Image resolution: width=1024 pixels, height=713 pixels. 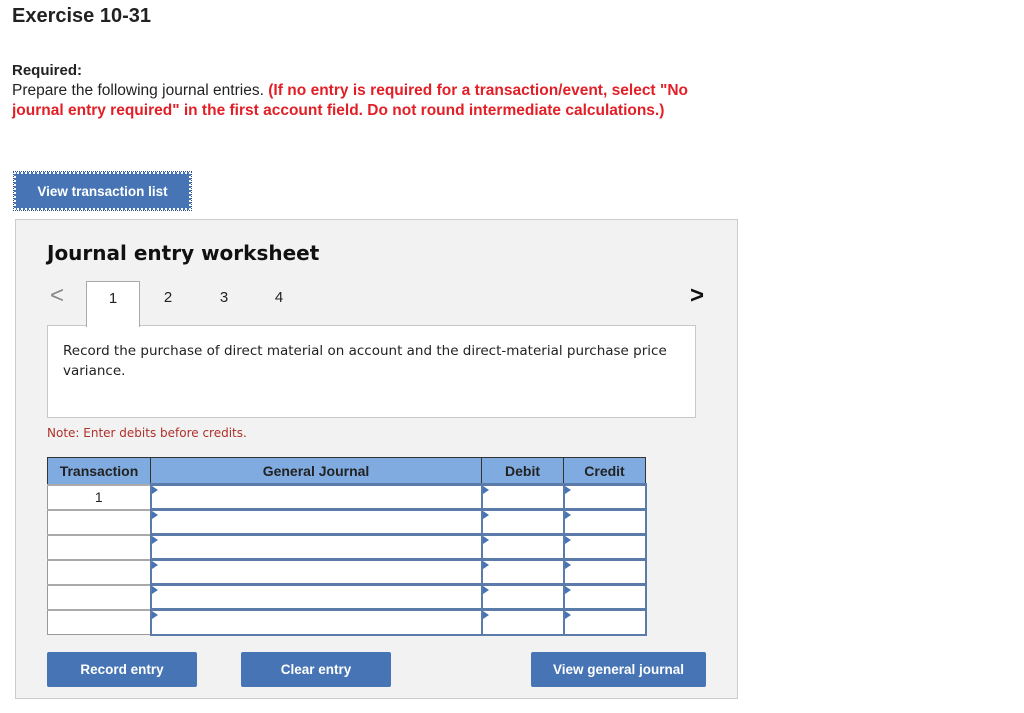 What do you see at coordinates (122, 669) in the screenshot?
I see `record-entry-button: Record entry` at bounding box center [122, 669].